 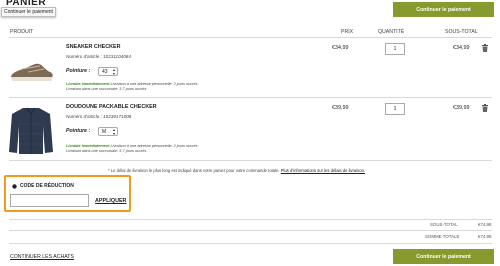 I want to click on discount-title: CODE DE RÉDUCTION, so click(x=43, y=186).